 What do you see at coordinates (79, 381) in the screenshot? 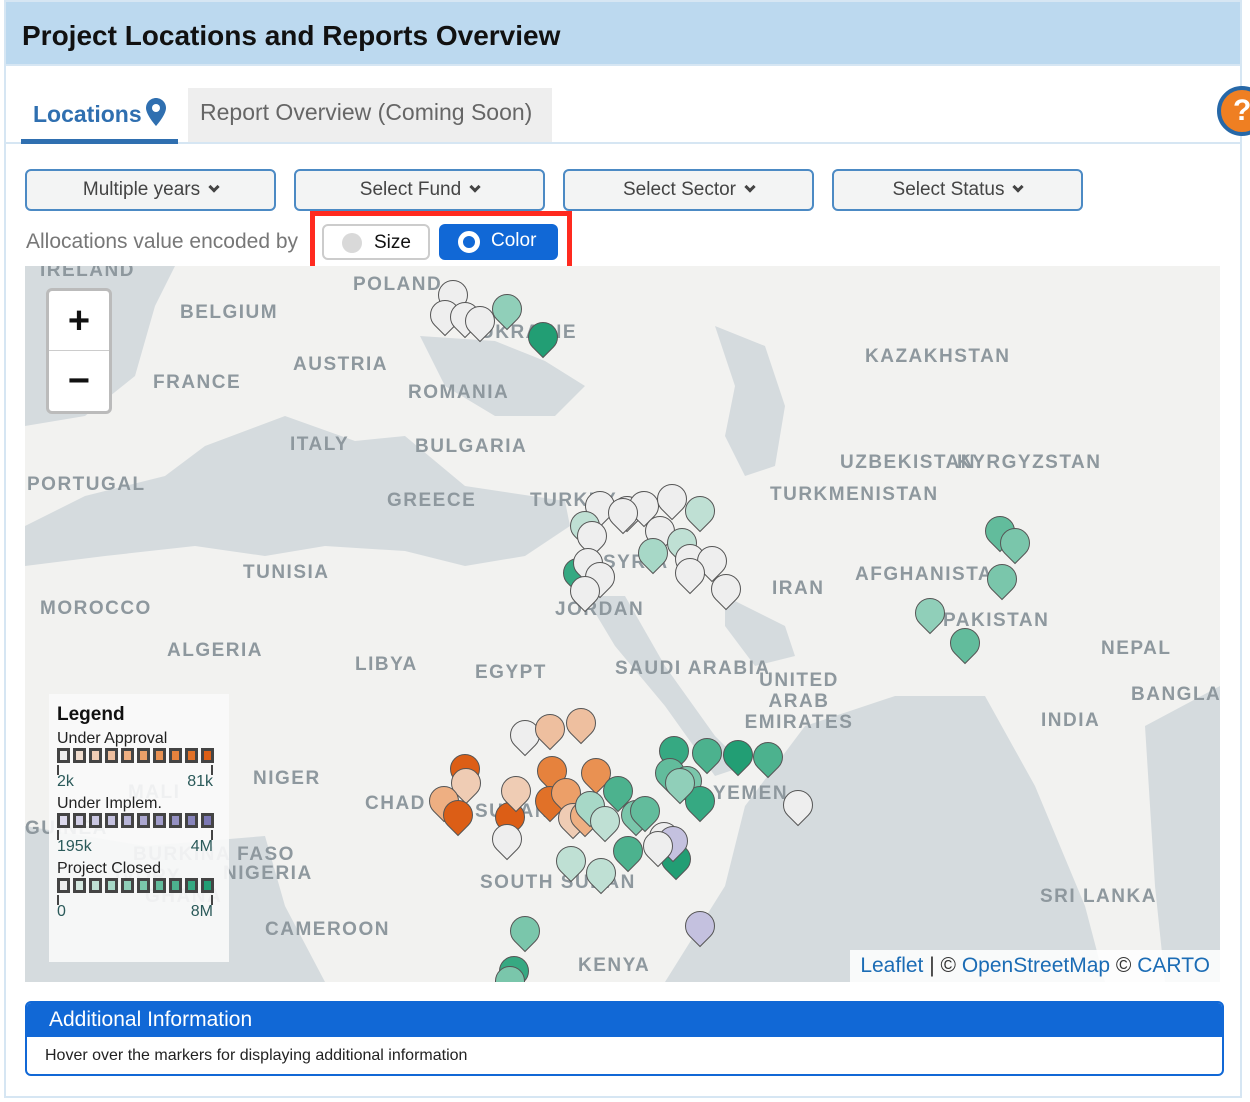
I see `zoom-out-button: −` at bounding box center [79, 381].